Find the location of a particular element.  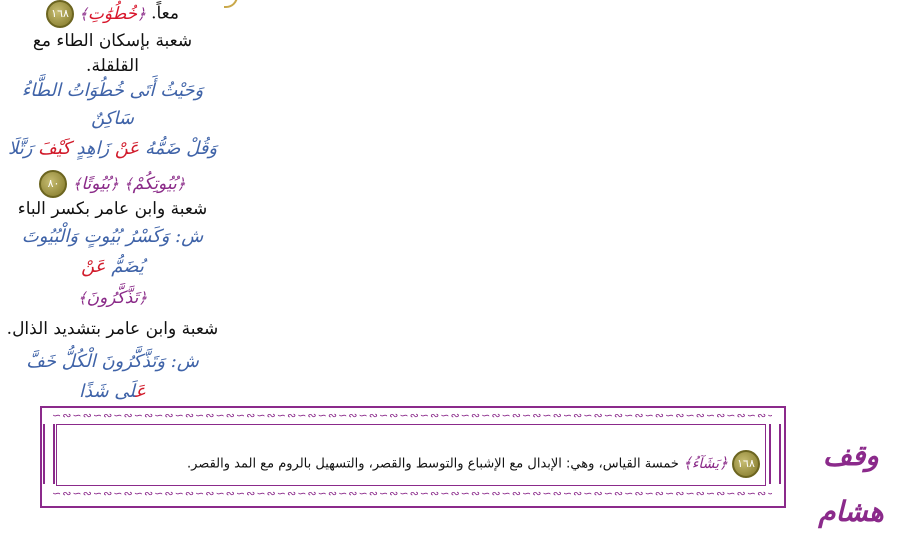

verse-line-sakin: سَاكِنٌ is located at coordinates (112, 118).